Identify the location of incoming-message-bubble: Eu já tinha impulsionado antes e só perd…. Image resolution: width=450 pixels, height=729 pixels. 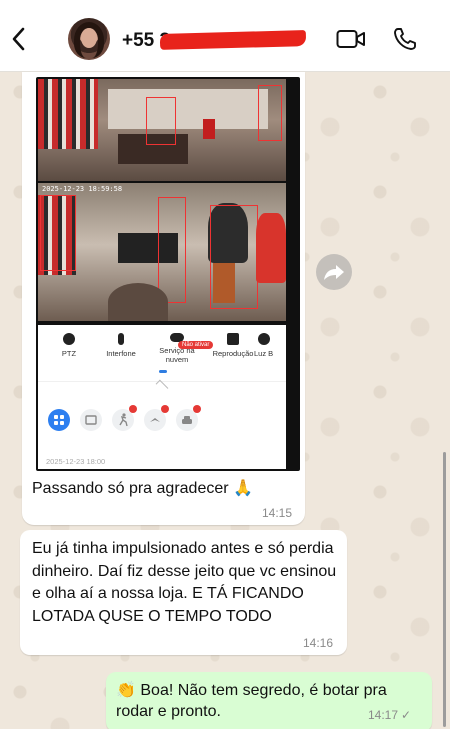
(183, 592).